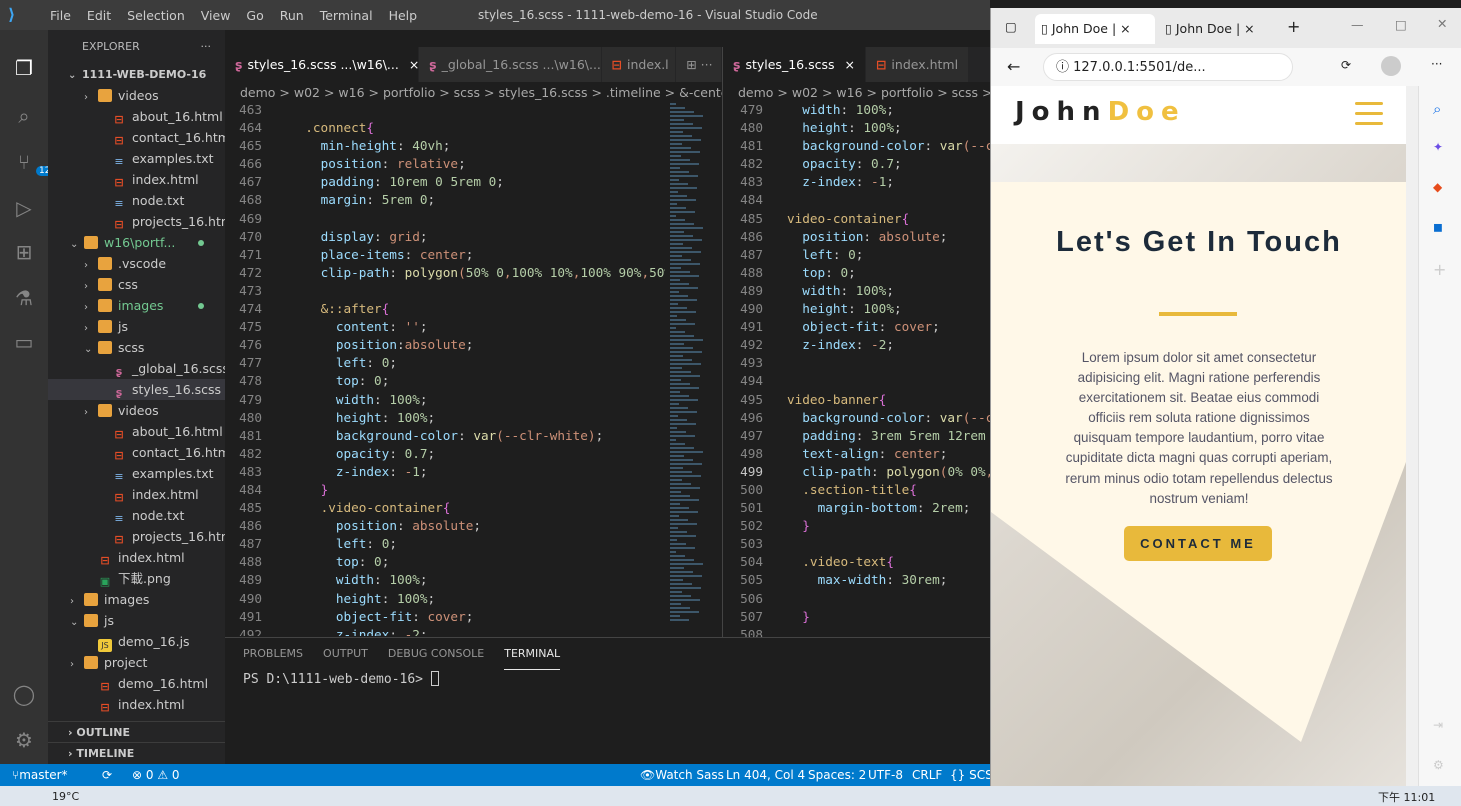  Describe the element at coordinates (445, 200) in the screenshot. I see `code-line: 468 margin: 5rem 0;` at that location.